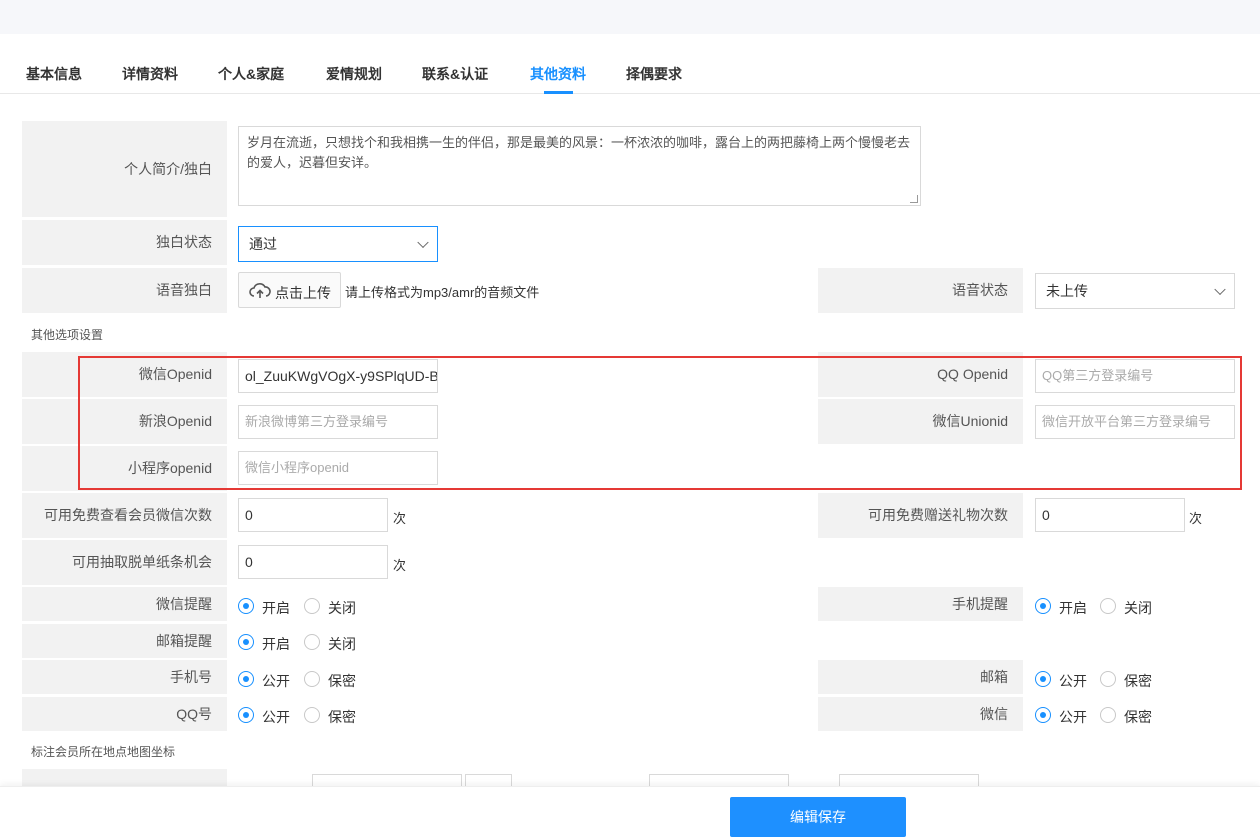 The width and height of the screenshot is (1260, 840). Describe the element at coordinates (124, 641) in the screenshot. I see `email-remind-label: 邮箱提醒` at that location.